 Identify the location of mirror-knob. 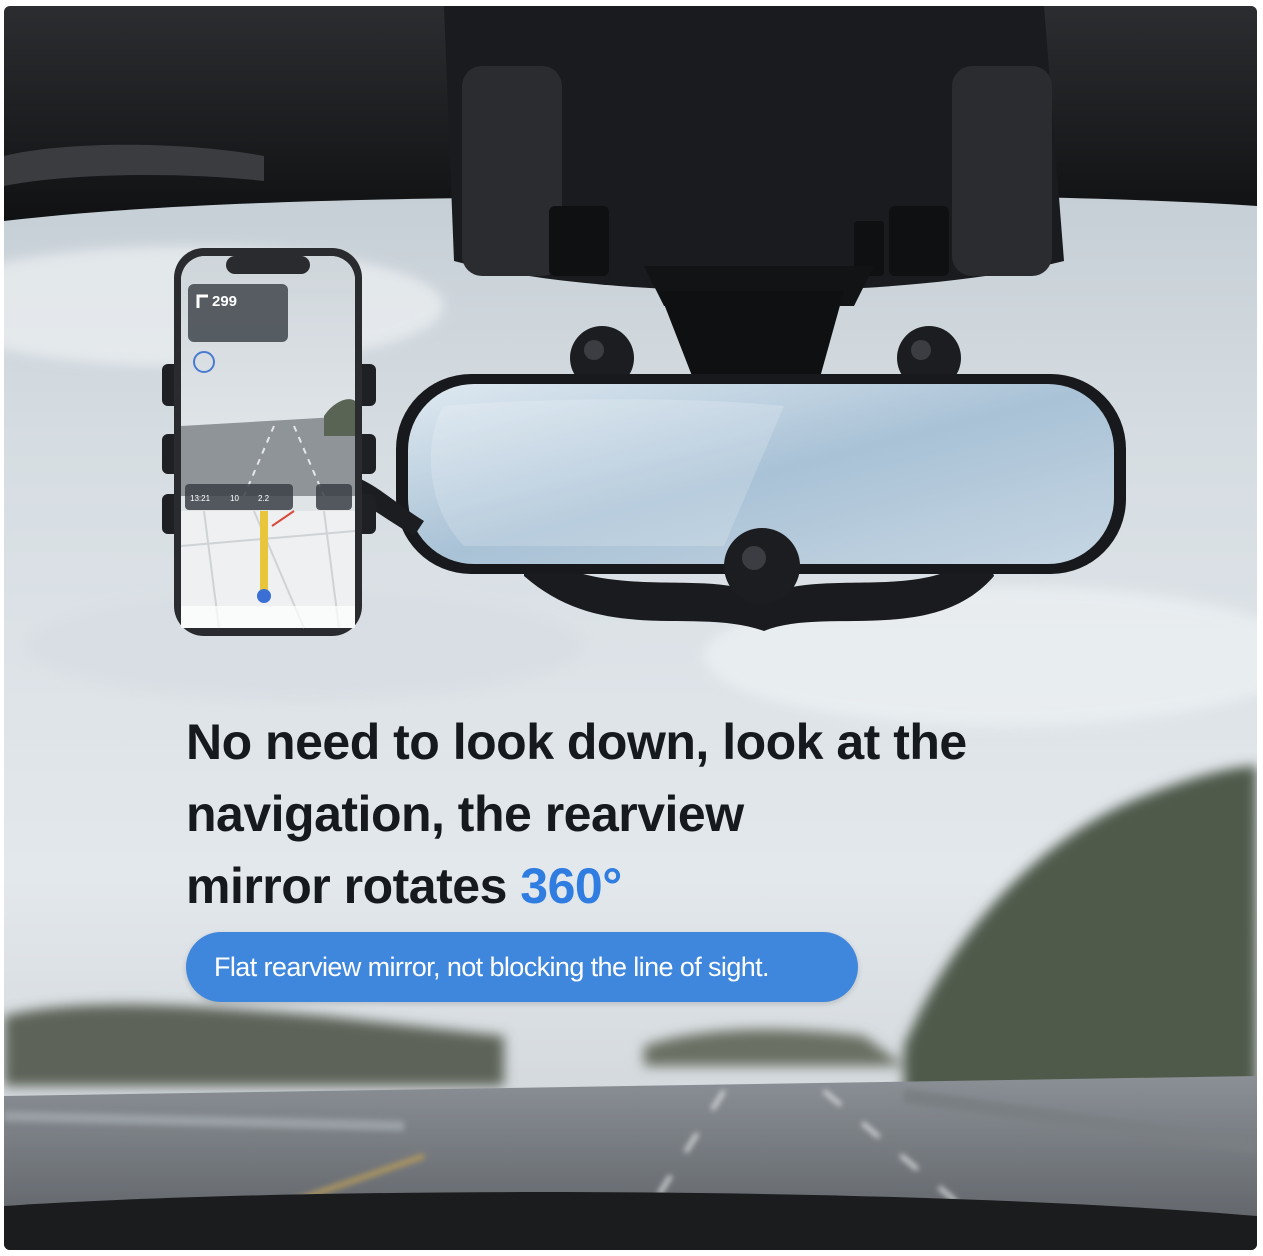
(762, 566).